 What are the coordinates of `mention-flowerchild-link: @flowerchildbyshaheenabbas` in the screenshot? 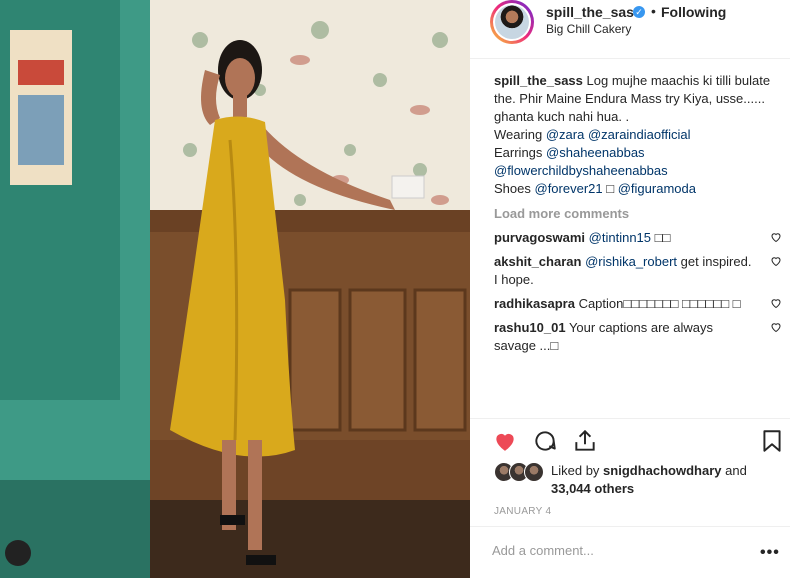 It's located at (581, 170).